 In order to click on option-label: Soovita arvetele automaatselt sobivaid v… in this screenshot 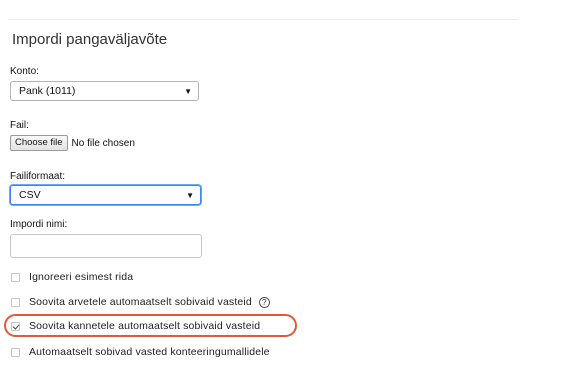, I will do `click(140, 302)`.